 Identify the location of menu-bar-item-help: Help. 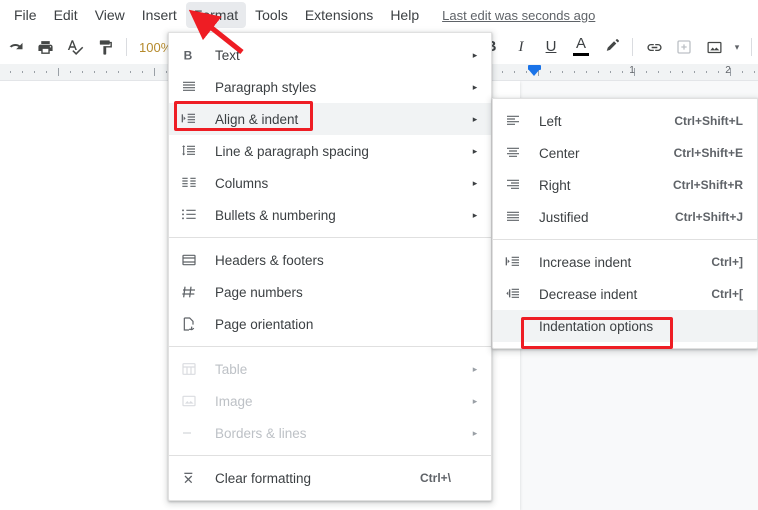
(404, 15).